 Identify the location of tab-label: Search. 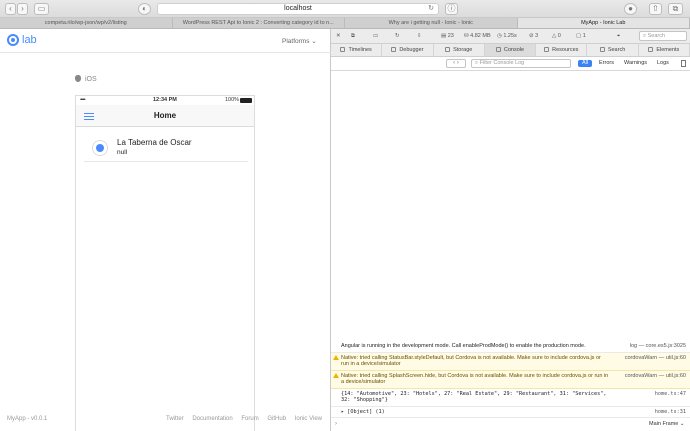
(616, 50).